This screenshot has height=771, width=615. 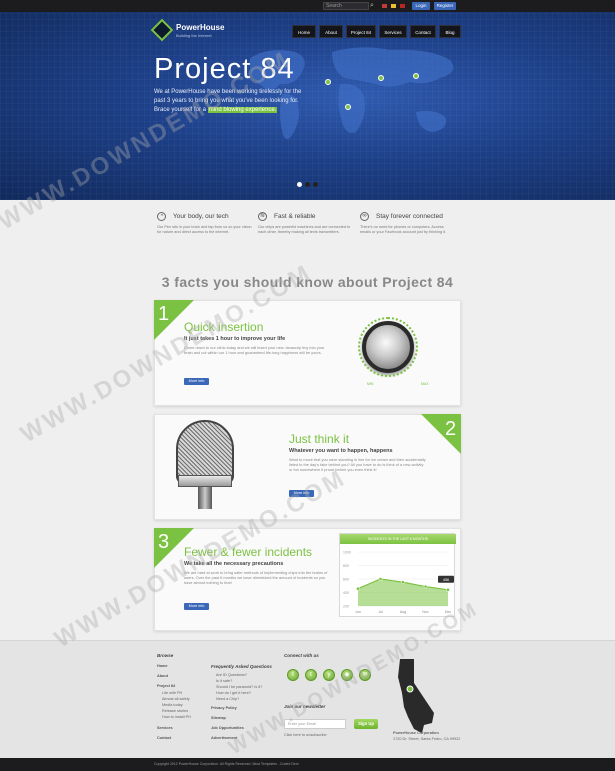 What do you see at coordinates (295, 216) in the screenshot?
I see `feature-title: Fast & reliable` at bounding box center [295, 216].